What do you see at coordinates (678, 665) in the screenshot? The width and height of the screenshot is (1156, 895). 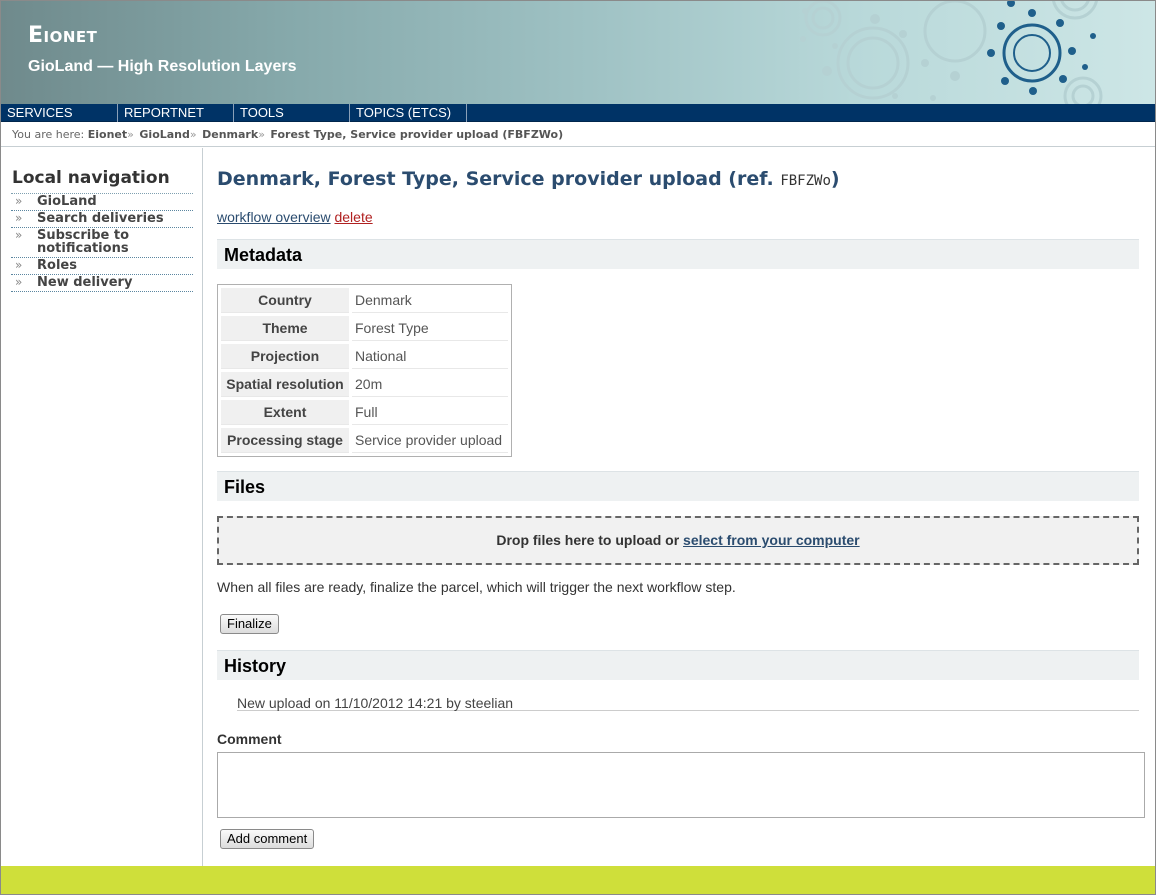 I see `history-heading: History` at bounding box center [678, 665].